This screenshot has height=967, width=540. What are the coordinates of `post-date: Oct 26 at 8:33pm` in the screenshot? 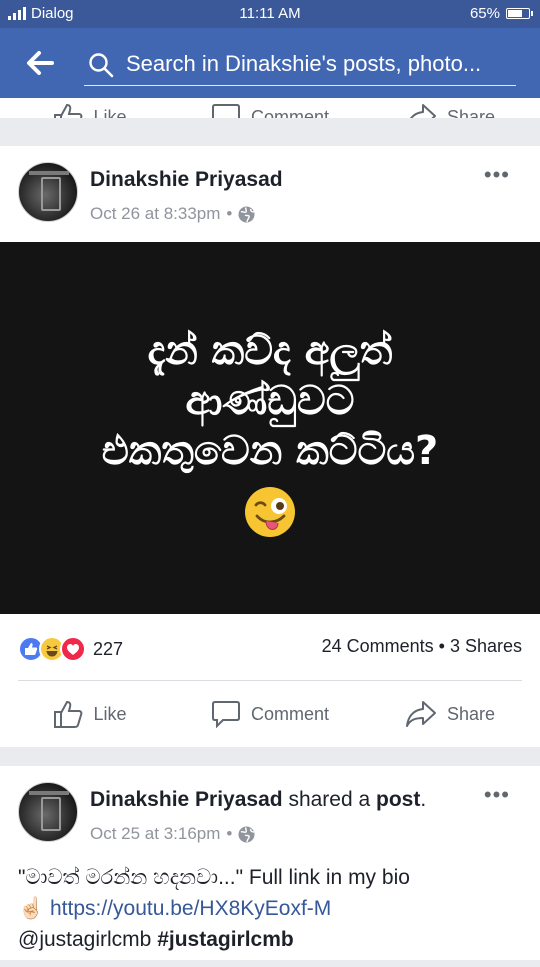 It's located at (155, 214).